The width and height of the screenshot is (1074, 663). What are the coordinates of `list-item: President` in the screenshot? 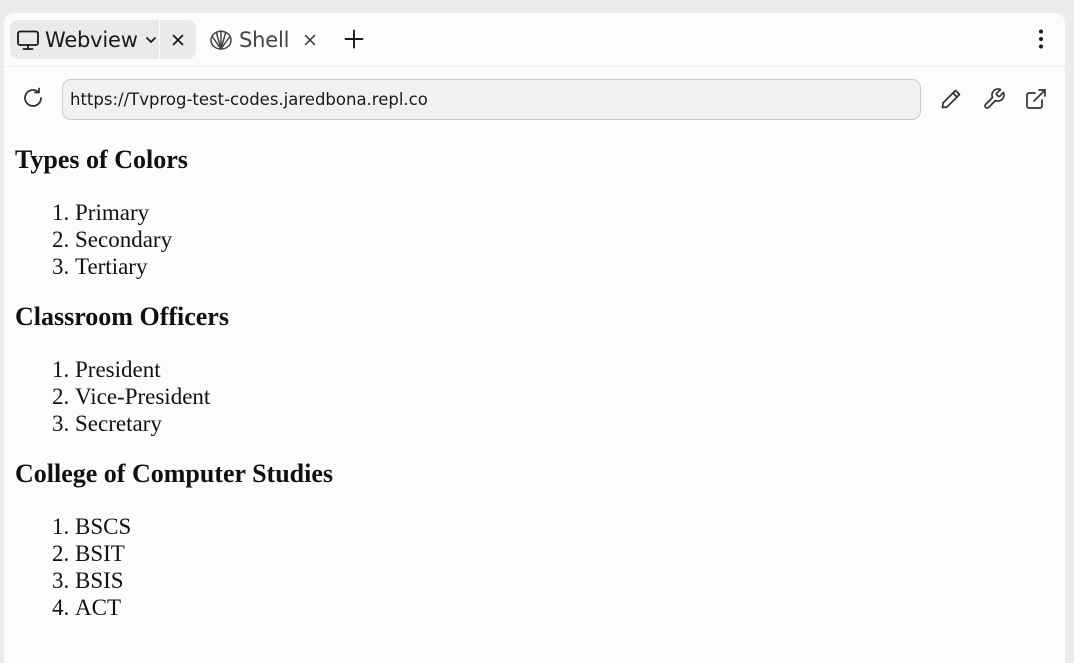 It's located at (565, 369).